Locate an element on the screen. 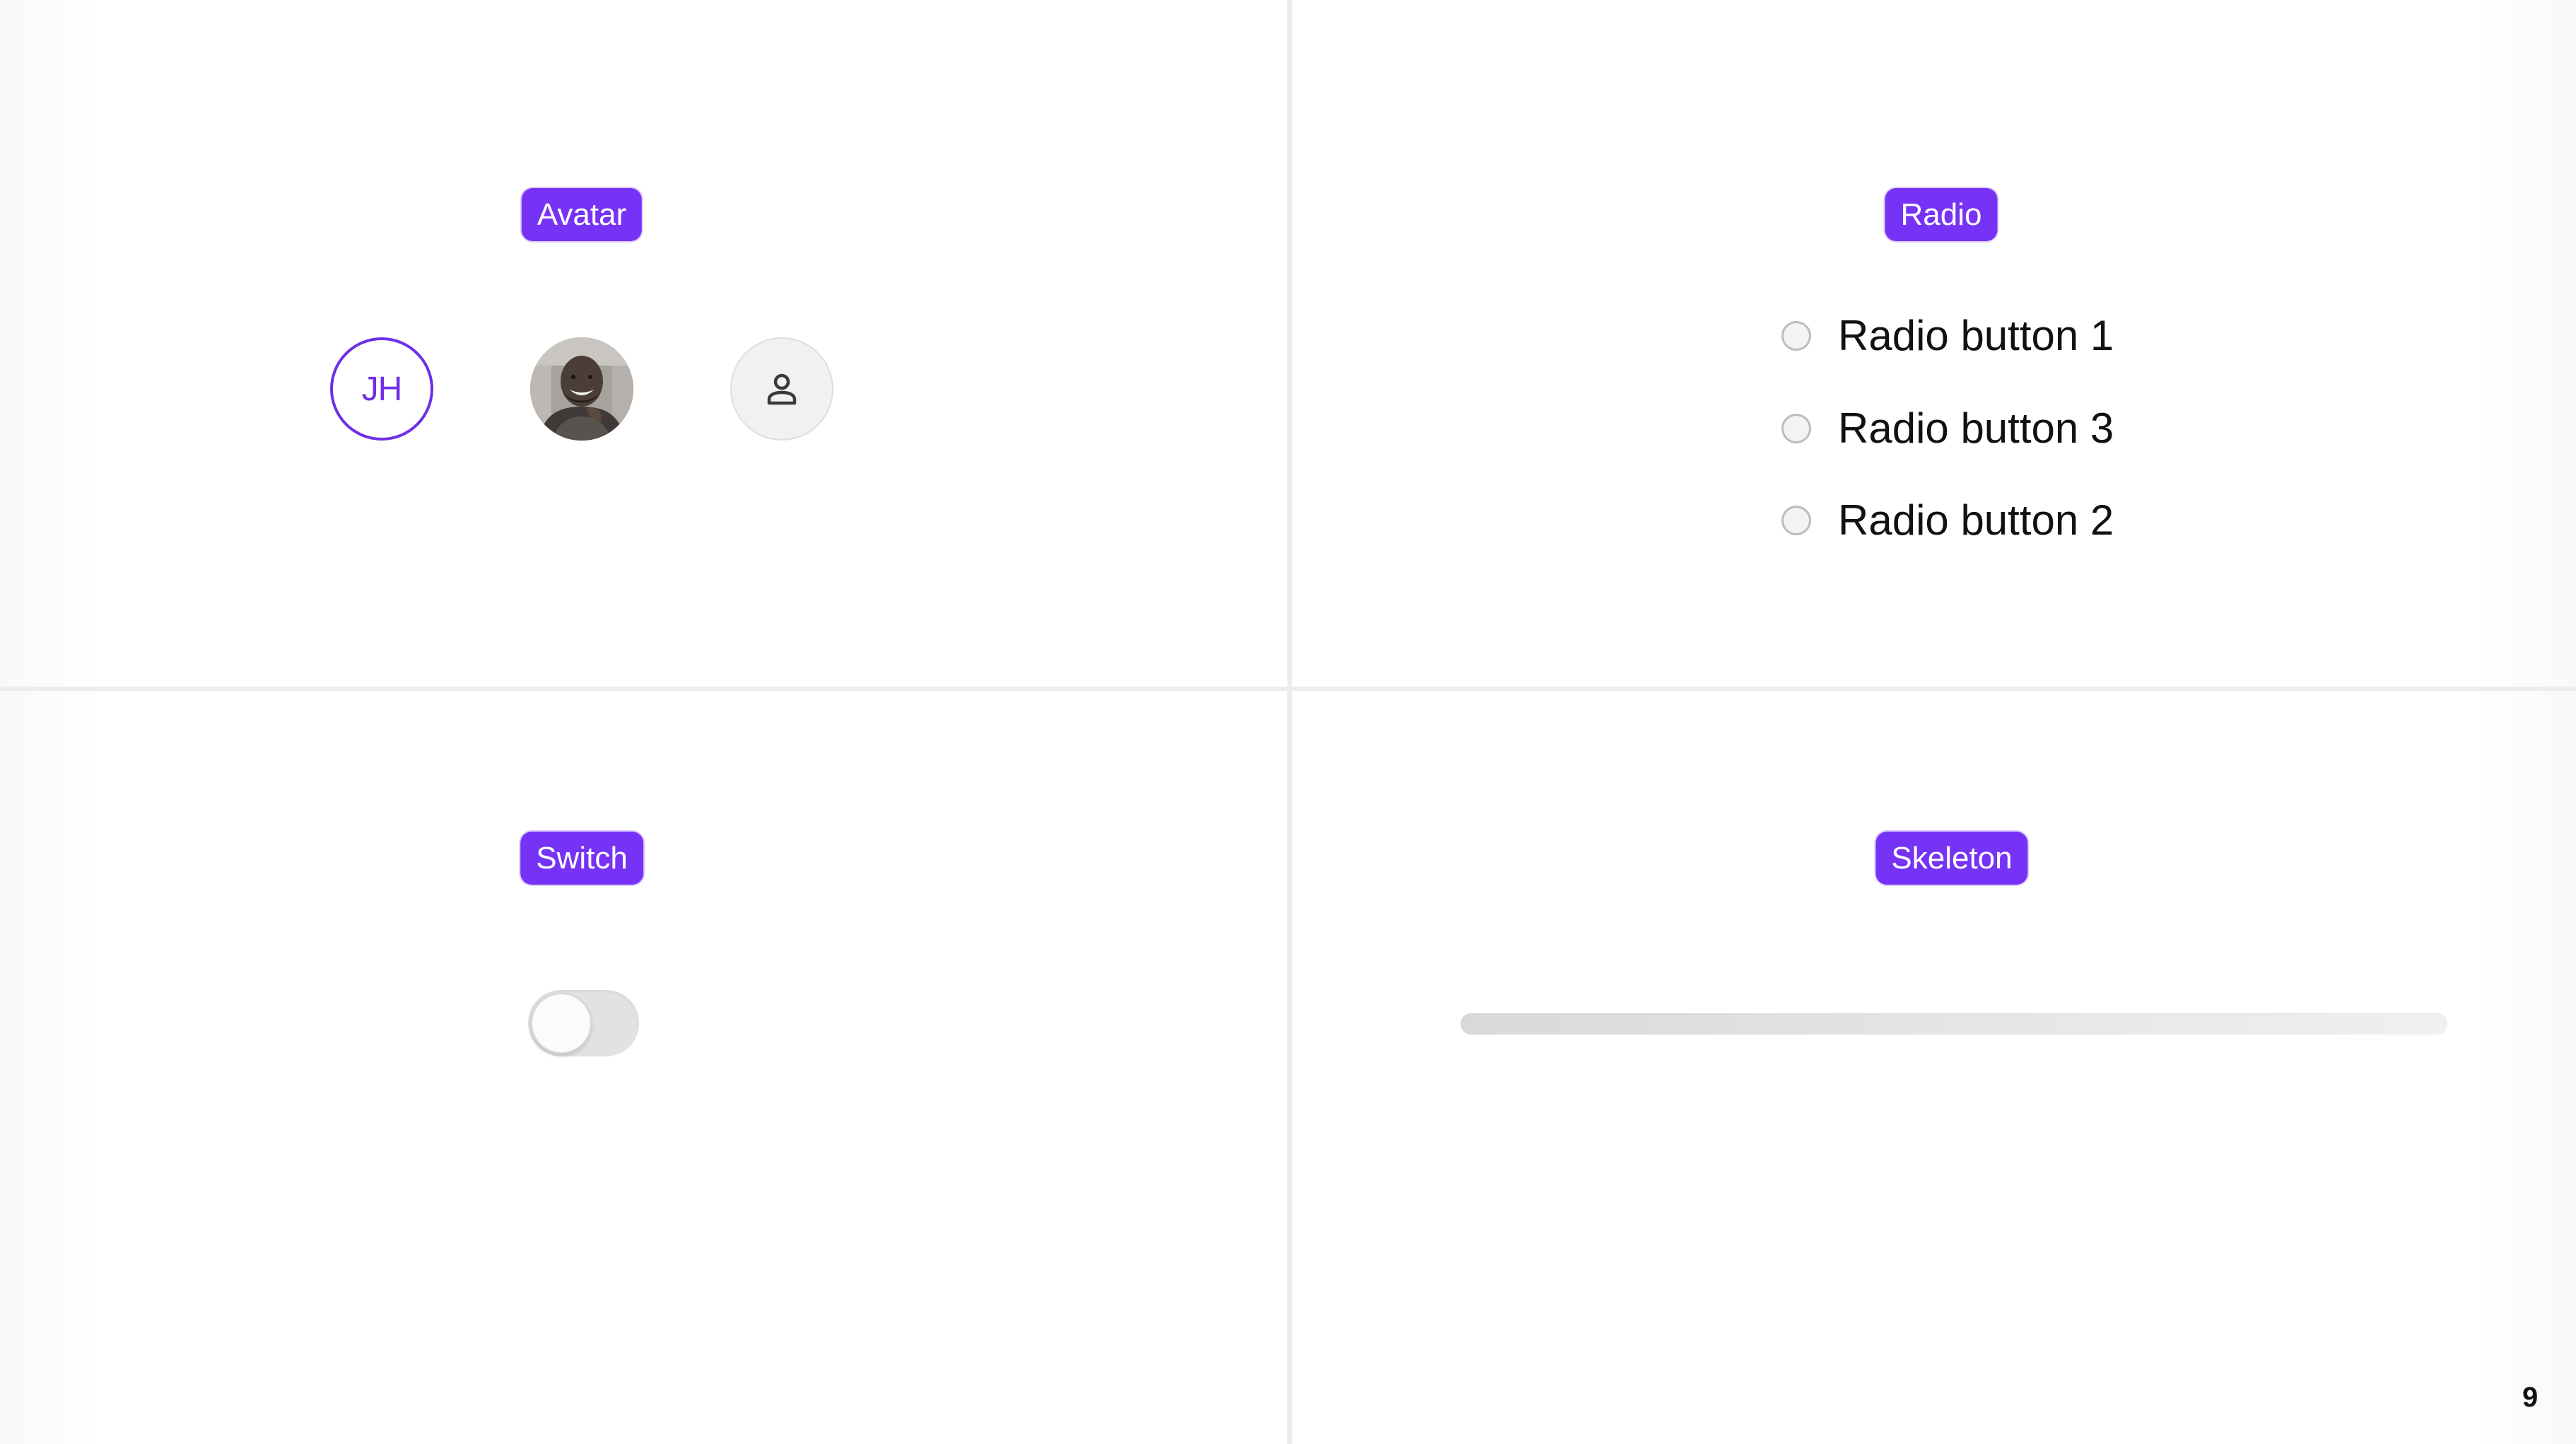 The height and width of the screenshot is (1444, 2576). page-number: 9 is located at coordinates (2530, 1397).